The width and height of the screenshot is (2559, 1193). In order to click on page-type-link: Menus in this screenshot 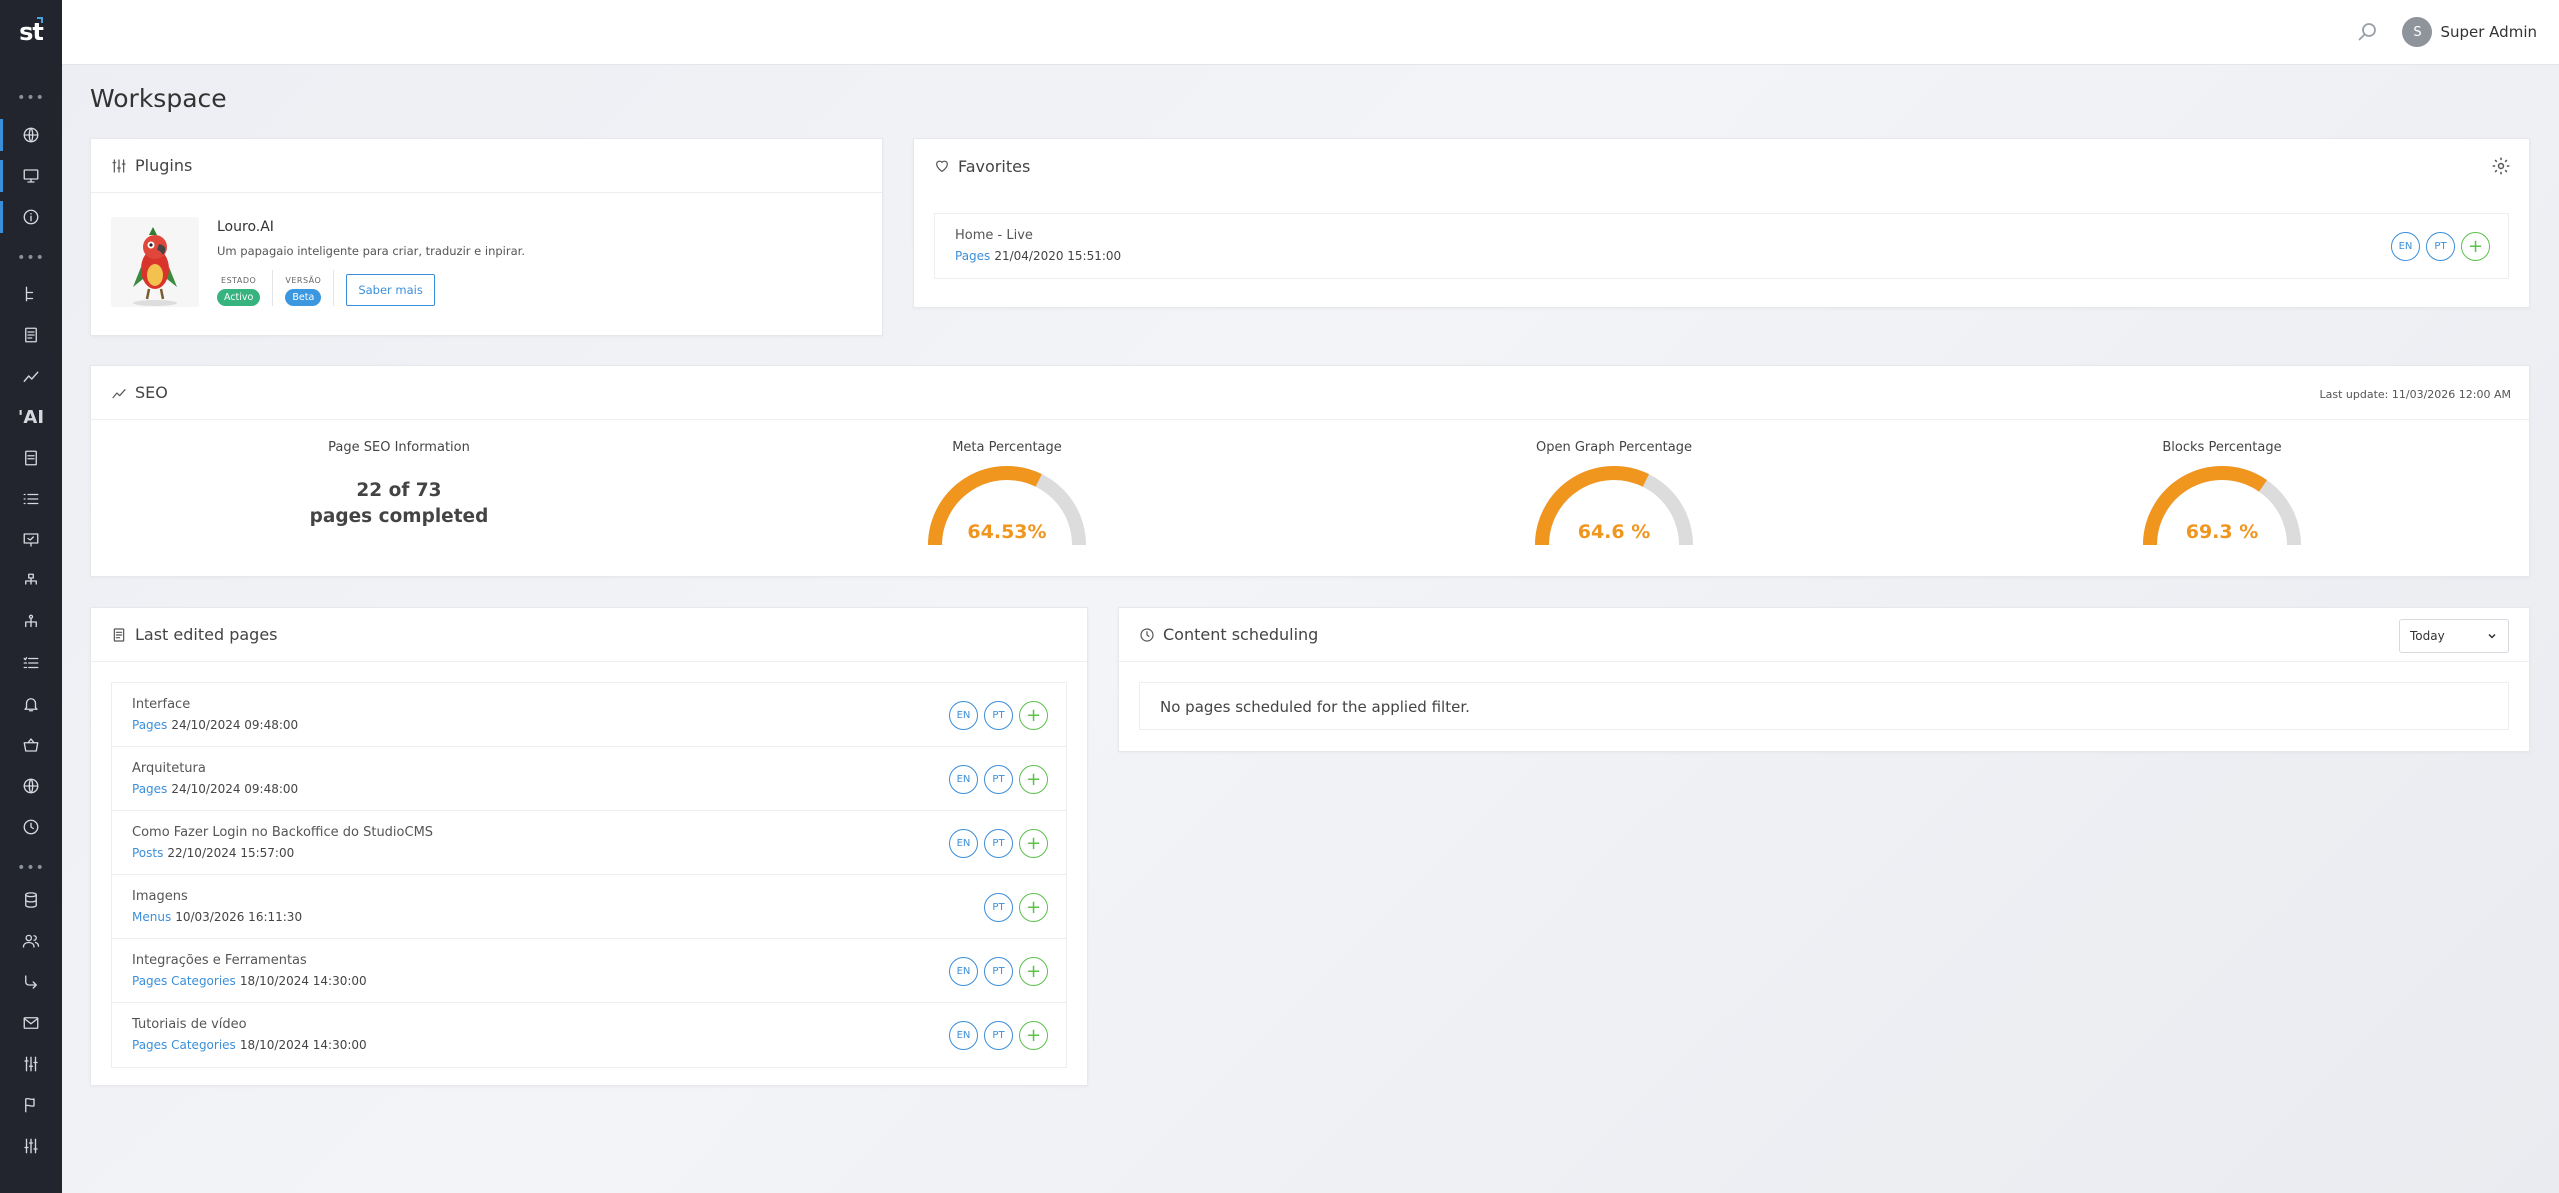, I will do `click(151, 917)`.